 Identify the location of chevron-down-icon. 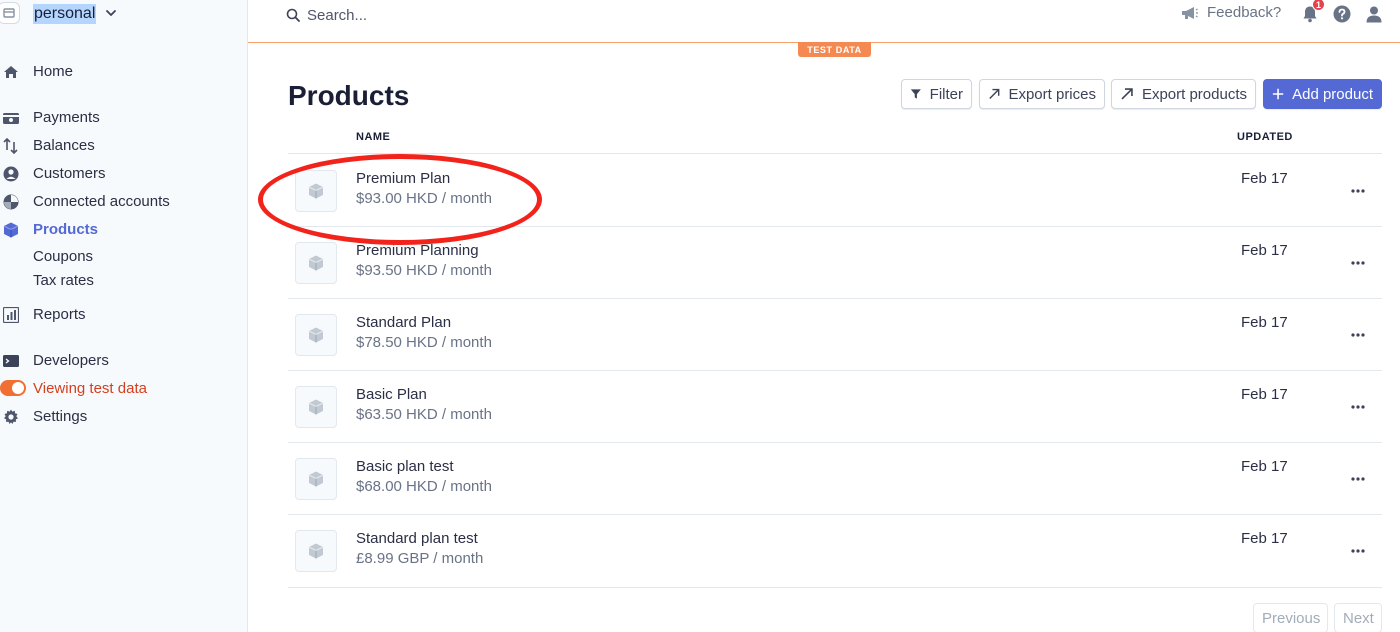
(111, 13).